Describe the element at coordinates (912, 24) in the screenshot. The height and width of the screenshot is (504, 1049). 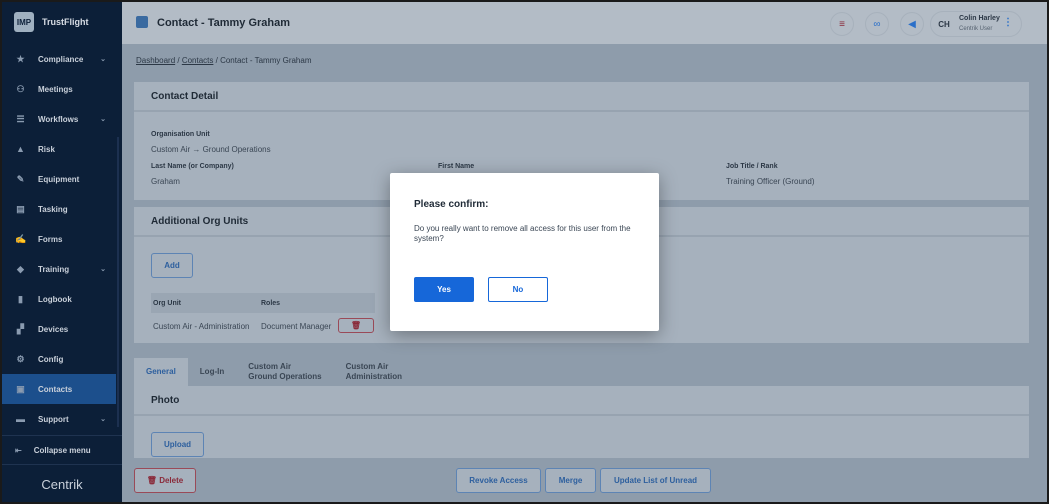
I see `megaphone-icon: ◀` at that location.